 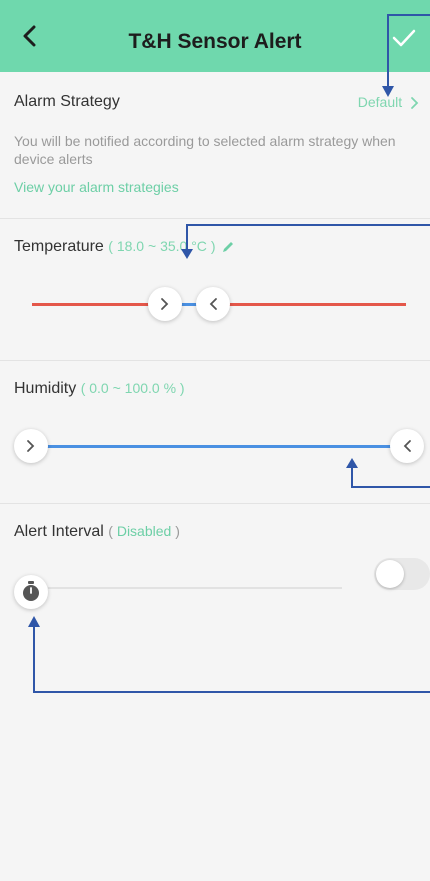 What do you see at coordinates (316, 304) in the screenshot?
I see `temperature-track-high` at bounding box center [316, 304].